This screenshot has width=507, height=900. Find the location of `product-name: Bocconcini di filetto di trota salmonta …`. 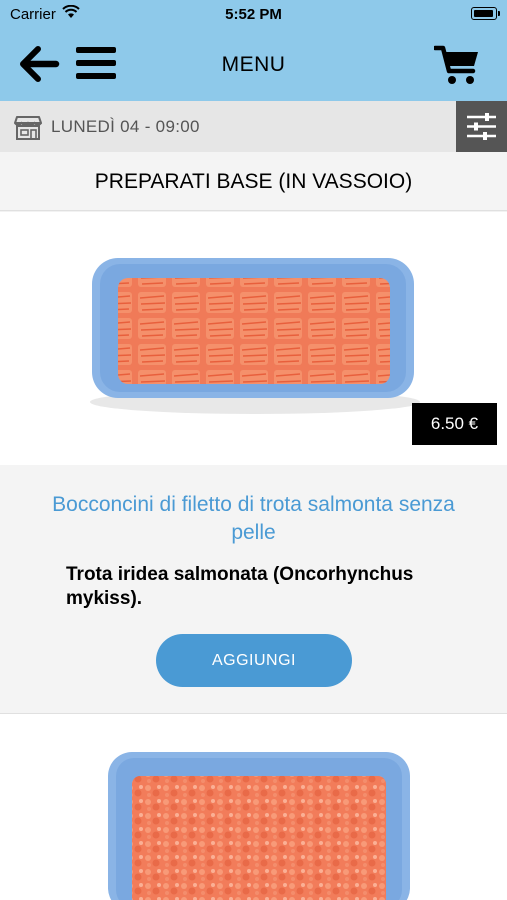

product-name: Bocconcini di filetto di trota salmonta … is located at coordinates (253, 519).